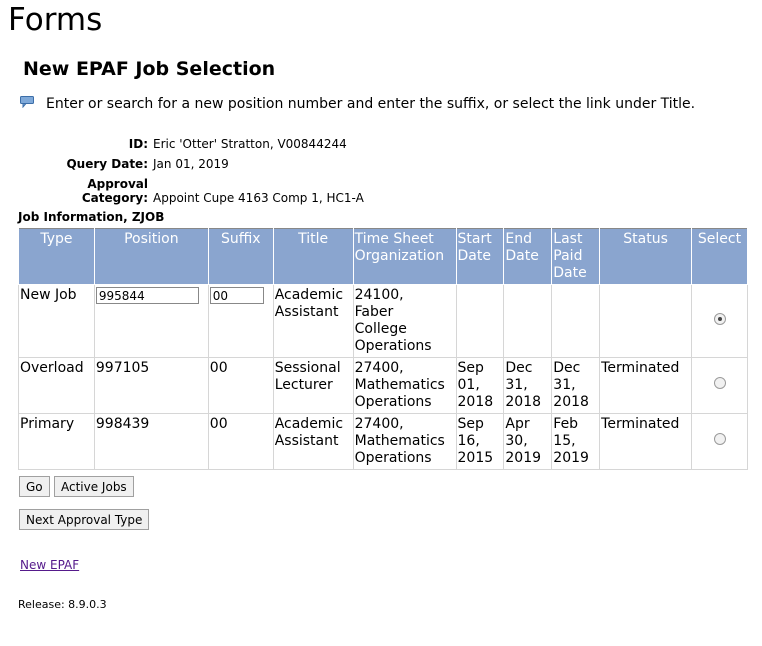 The height and width of the screenshot is (646, 762). I want to click on header-select: Select, so click(719, 256).